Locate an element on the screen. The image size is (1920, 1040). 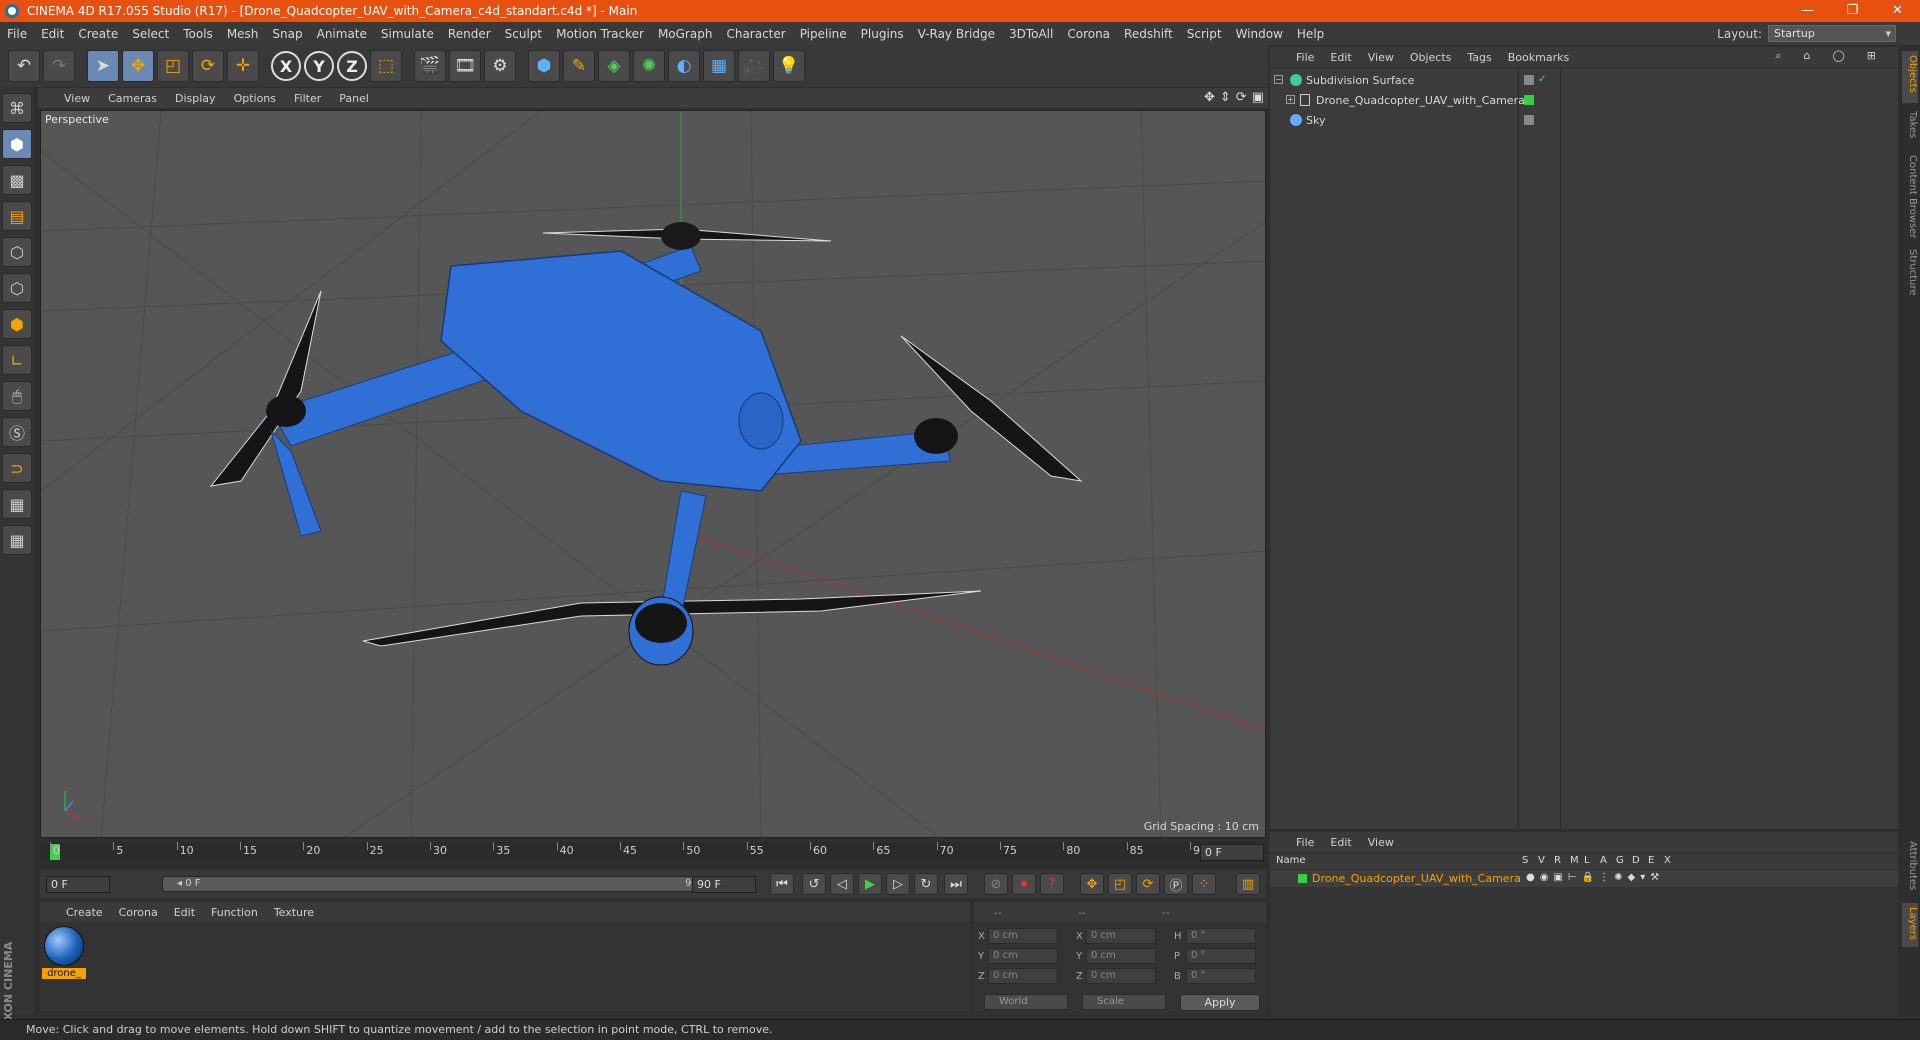
menu-tools: Tools is located at coordinates (198, 34).